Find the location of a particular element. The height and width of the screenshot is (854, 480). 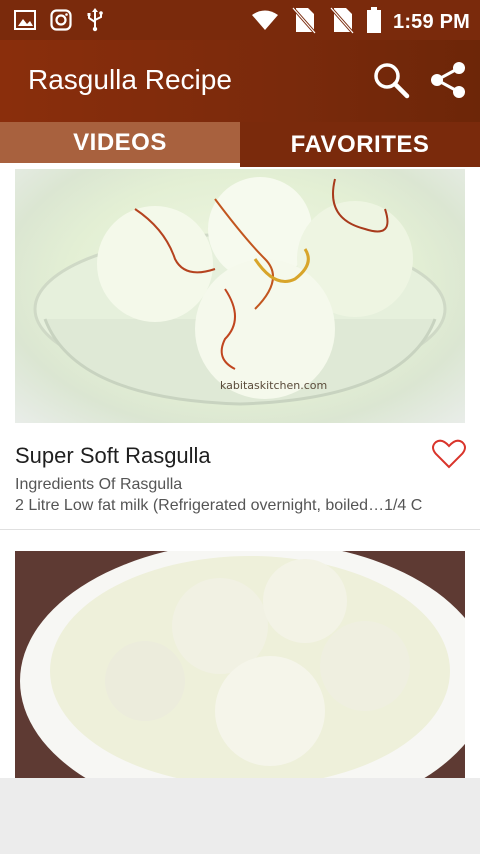

search-icon is located at coordinates (391, 82).